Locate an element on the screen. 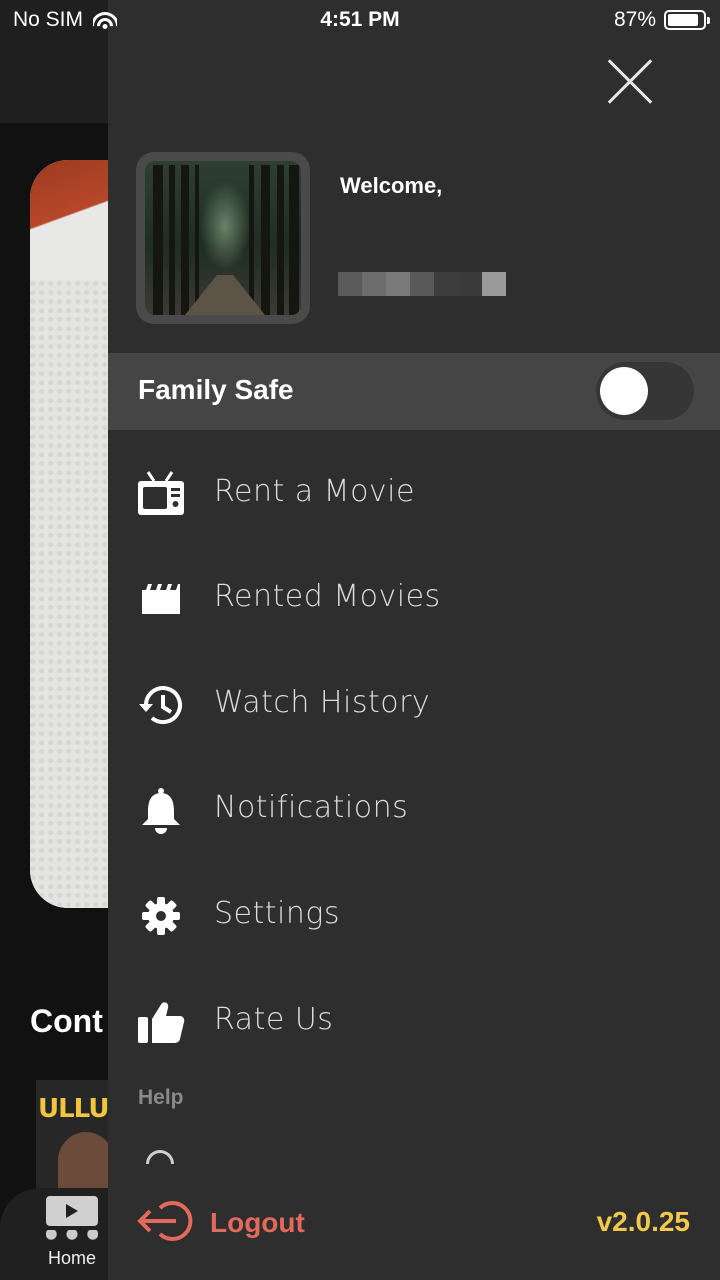 The width and height of the screenshot is (720, 1280). menu-item-rented-movies: Rented Movies is located at coordinates (414, 598).